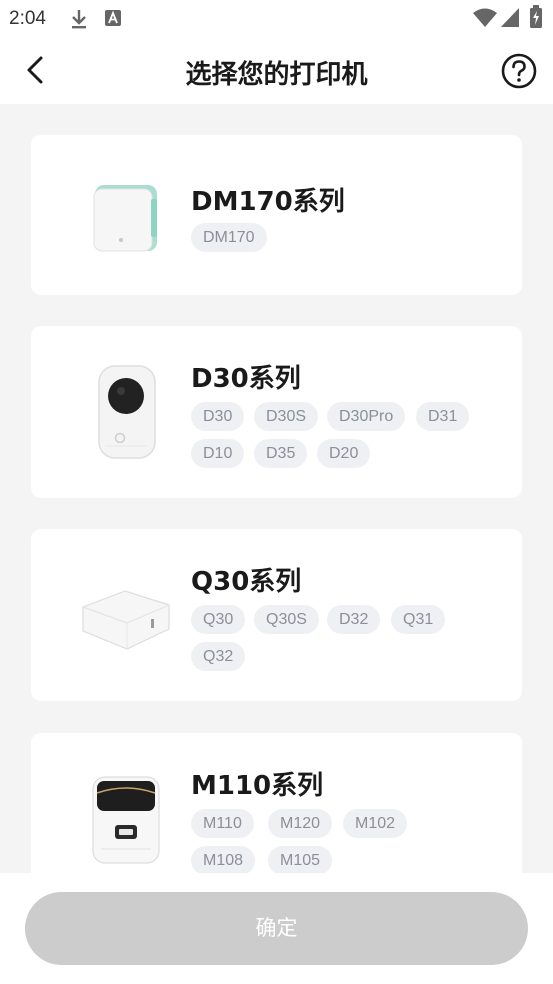  I want to click on question-circle-icon, so click(519, 71).